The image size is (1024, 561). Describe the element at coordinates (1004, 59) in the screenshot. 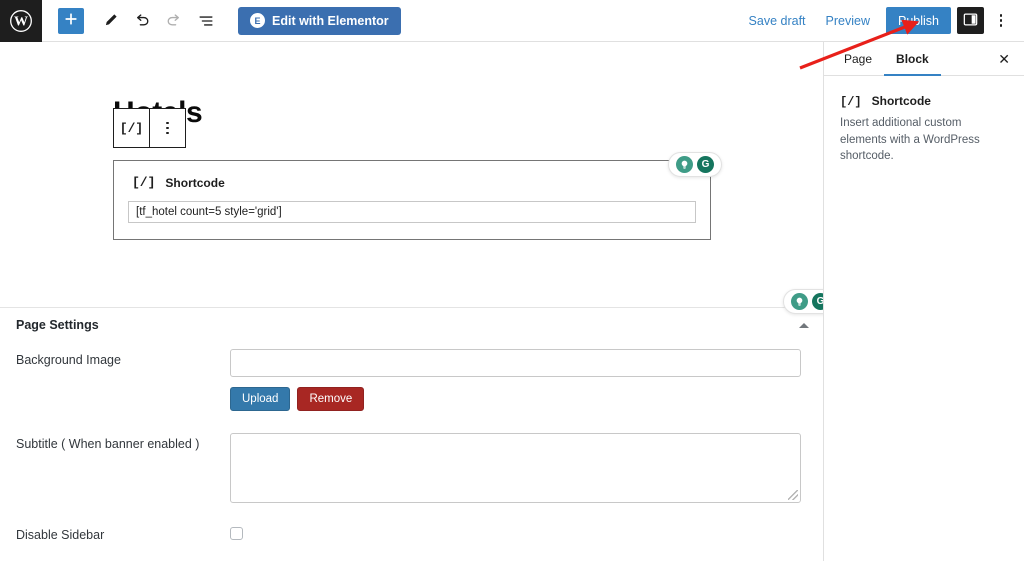

I see `close-sidebar-icon: ✕` at that location.